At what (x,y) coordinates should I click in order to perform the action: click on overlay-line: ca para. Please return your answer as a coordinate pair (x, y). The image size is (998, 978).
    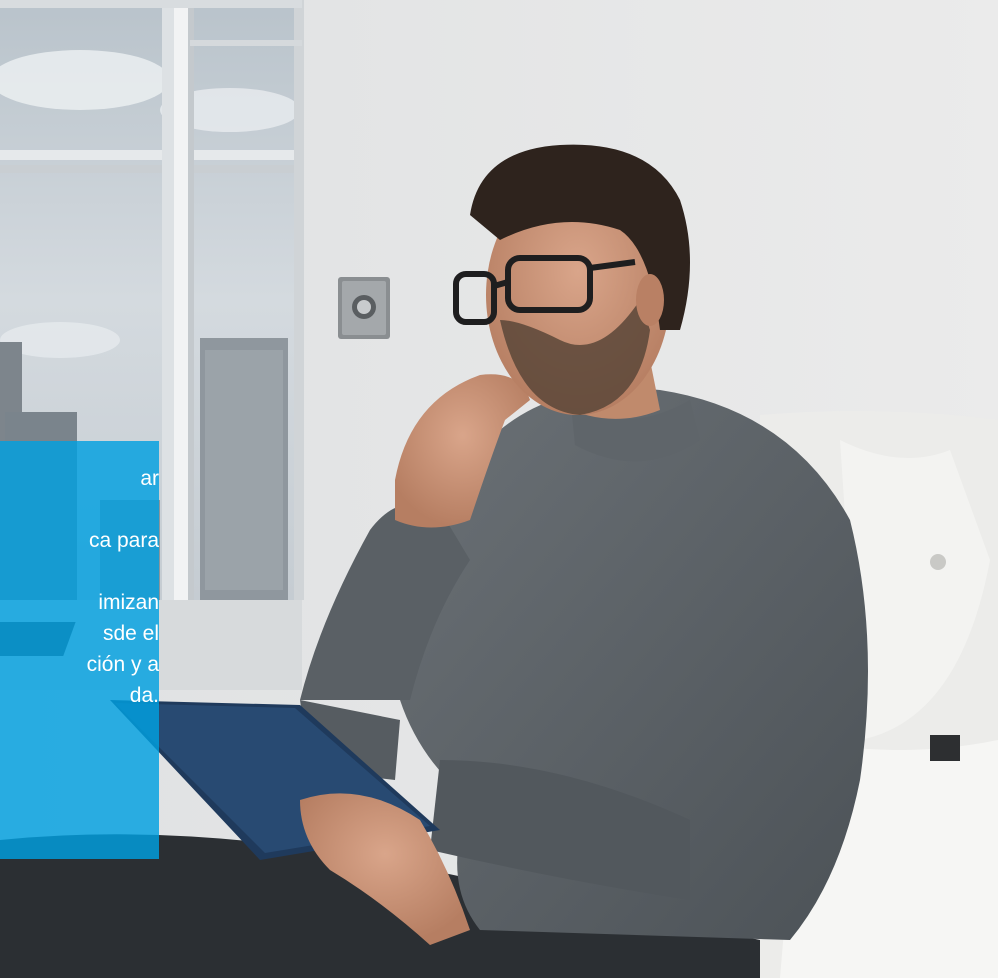
    Looking at the image, I should click on (123, 540).